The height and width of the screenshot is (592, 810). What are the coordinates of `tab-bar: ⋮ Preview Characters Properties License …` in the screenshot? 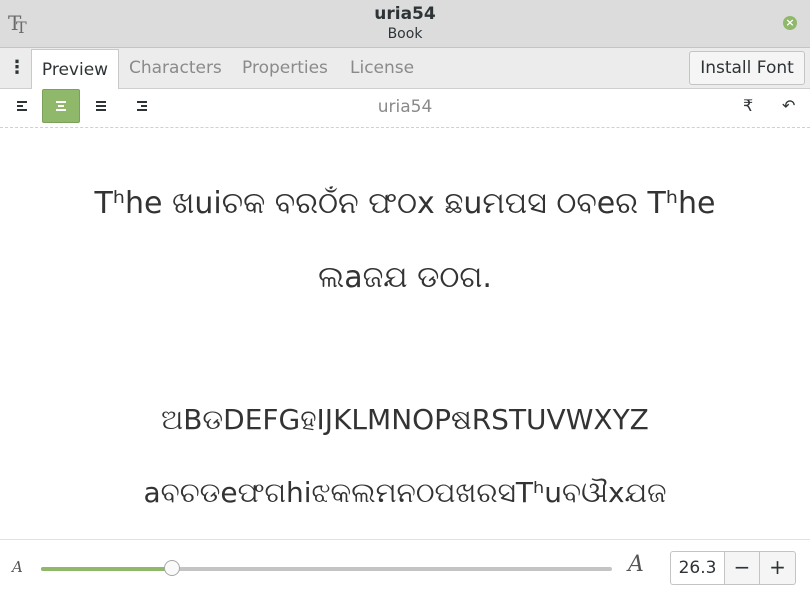 It's located at (405, 68).